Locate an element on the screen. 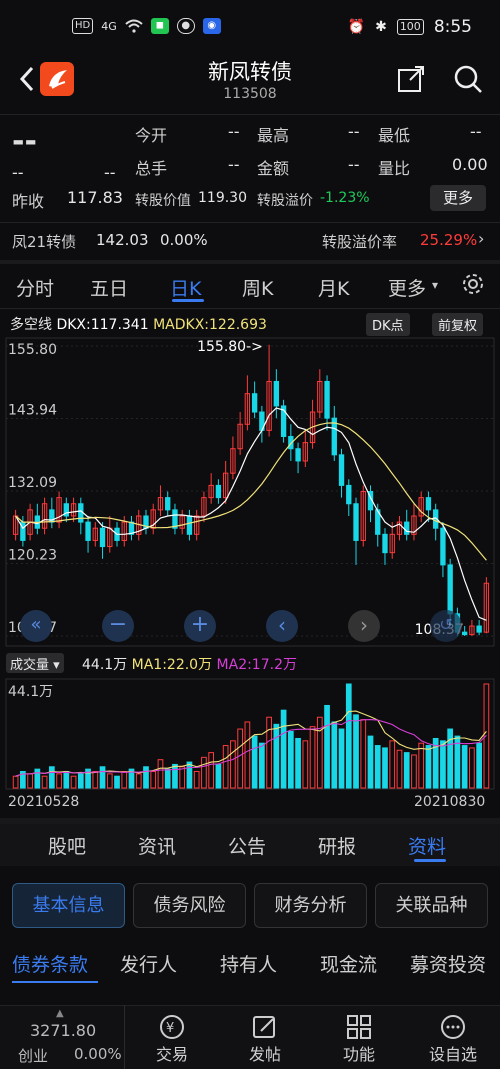  subtab-holders: 持有人 is located at coordinates (248, 963).